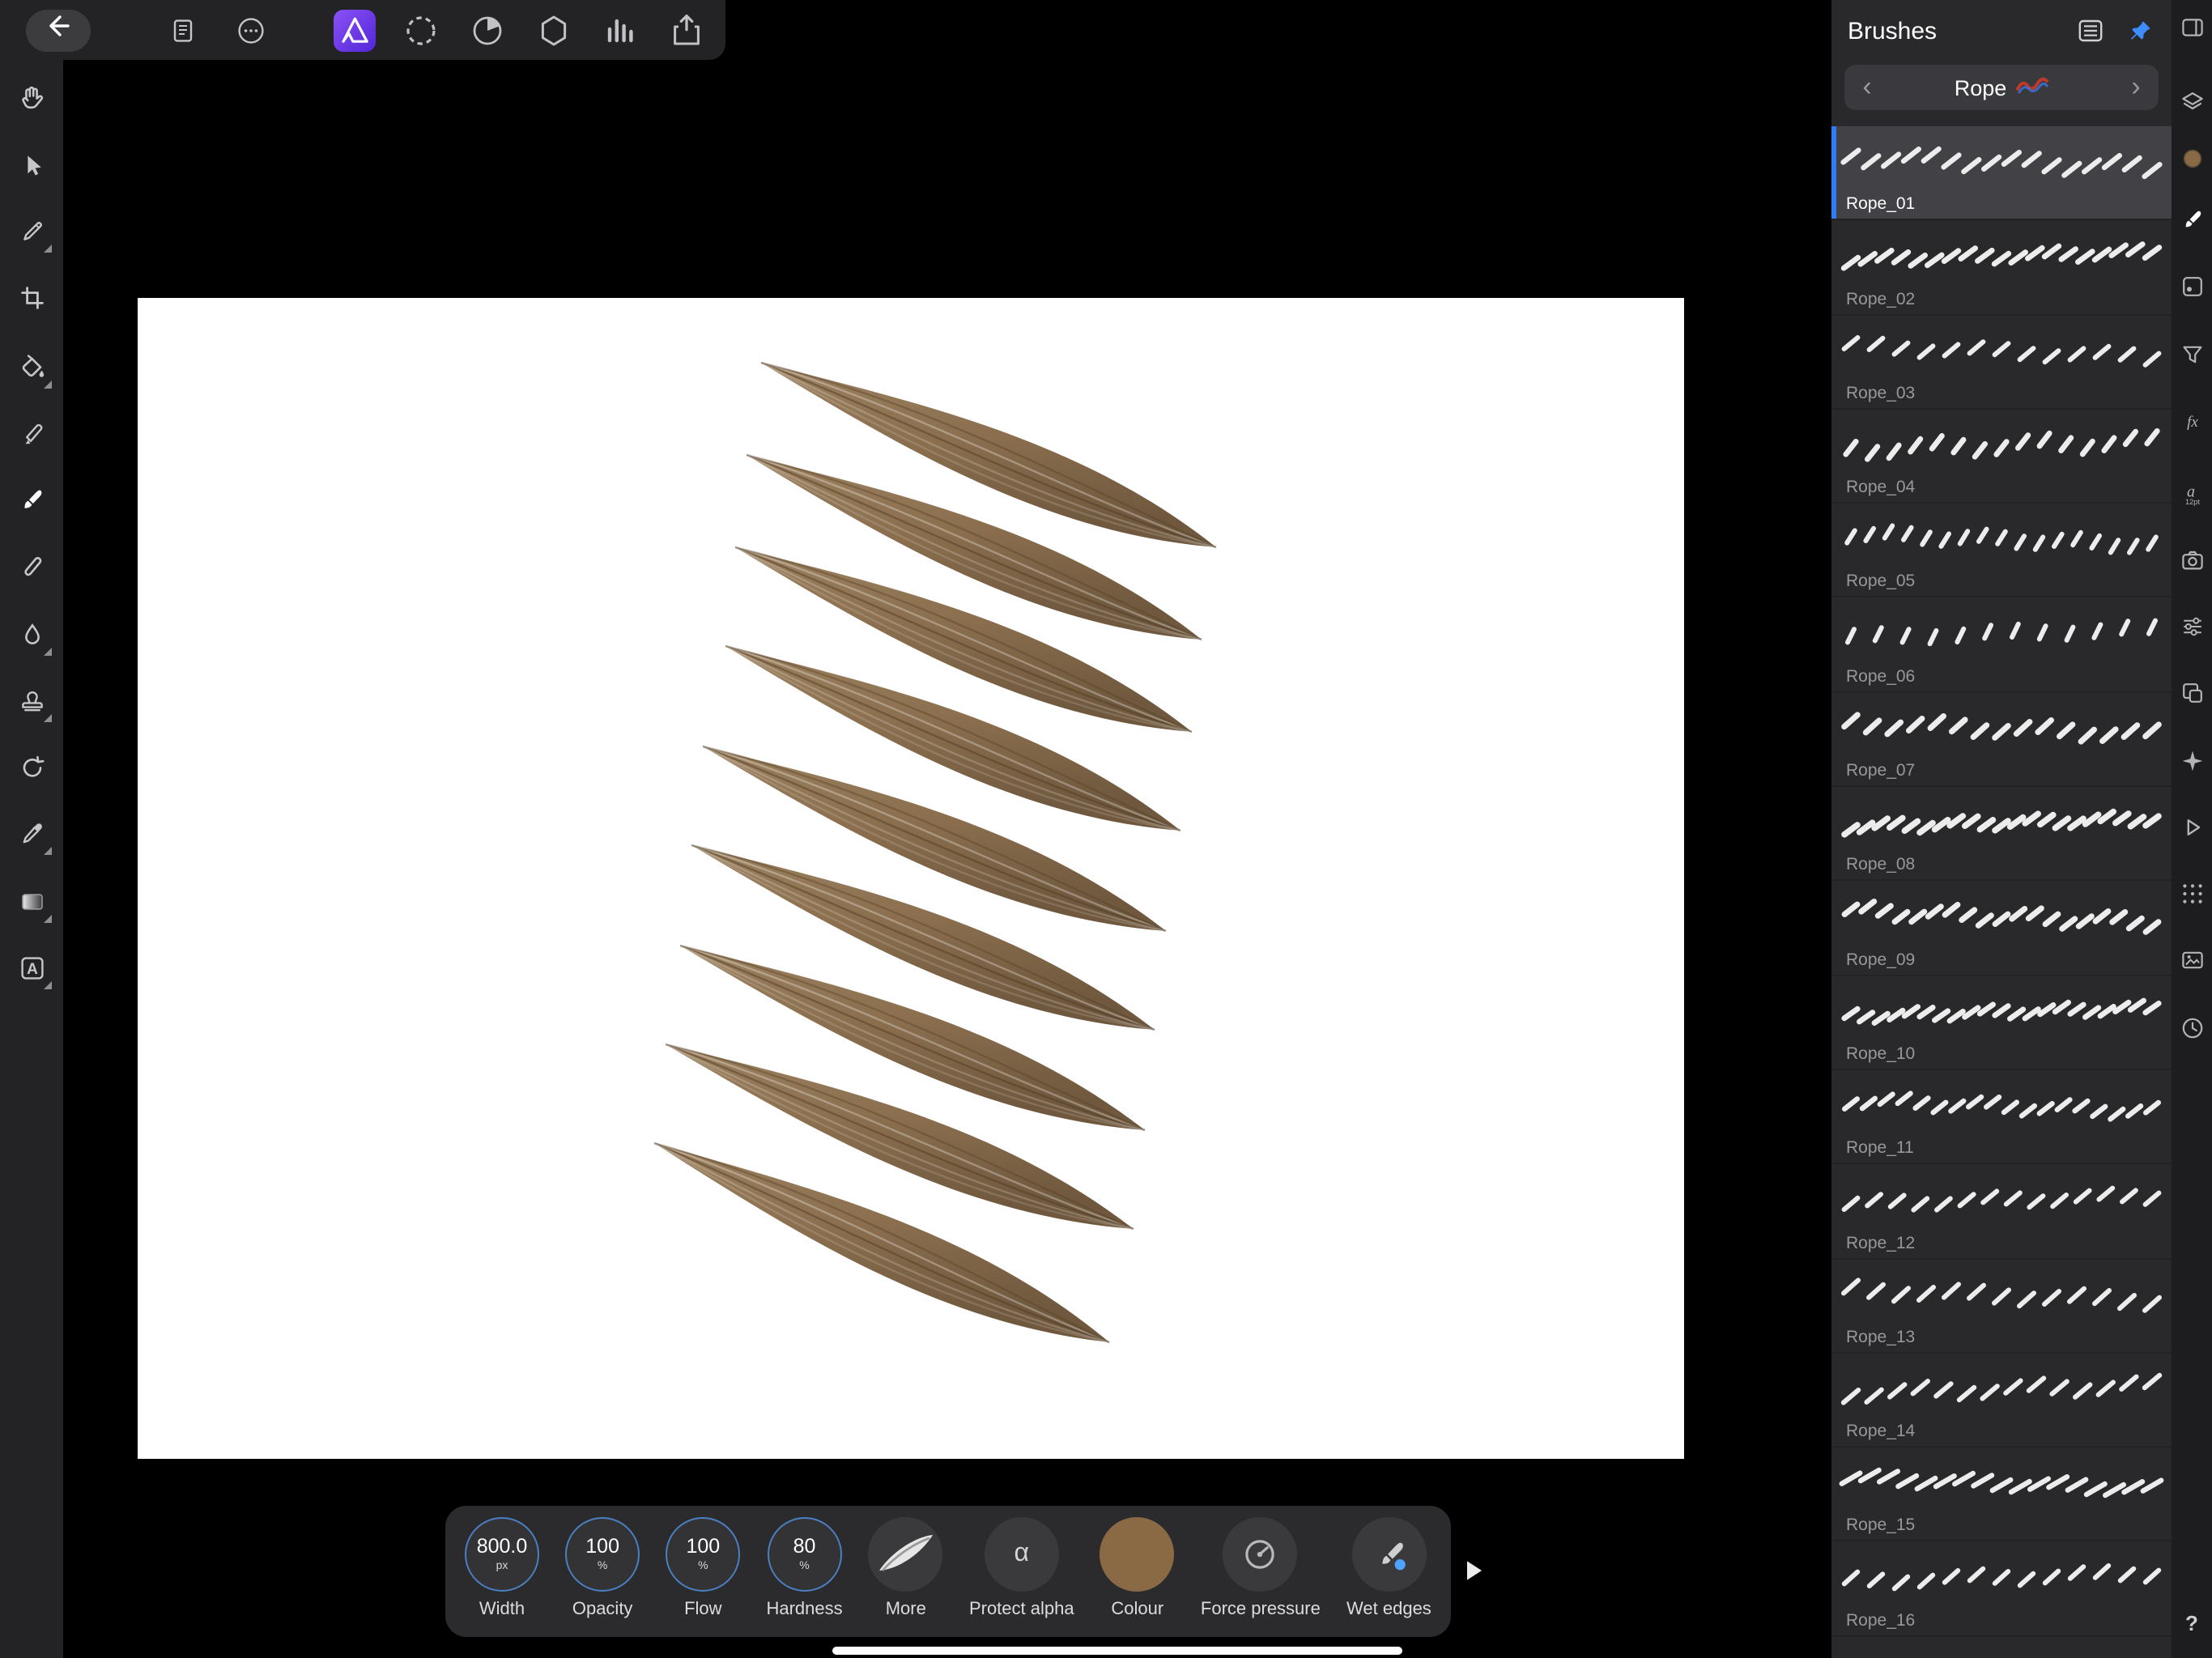 This screenshot has height=1658, width=2212. I want to click on opacity-control: 100% Opacity, so click(602, 1568).